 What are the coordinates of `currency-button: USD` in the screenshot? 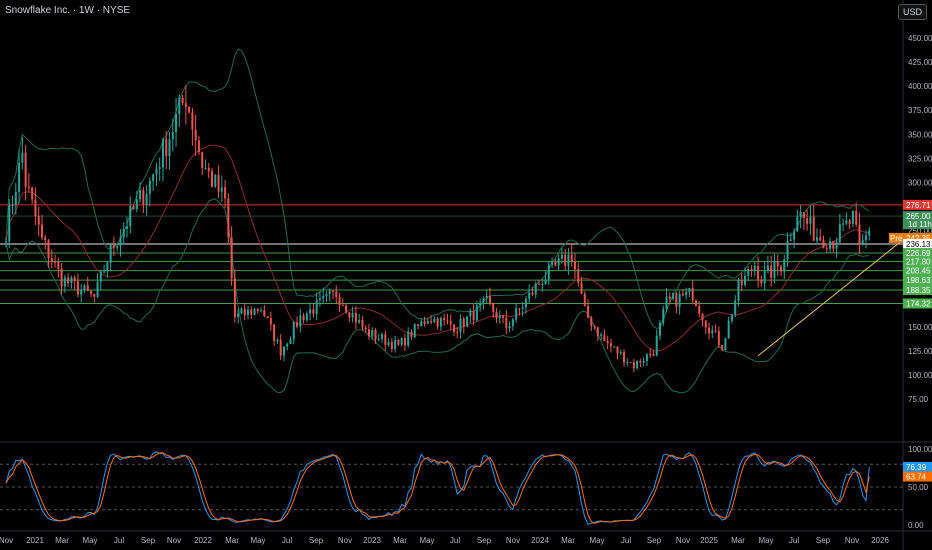 It's located at (912, 12).